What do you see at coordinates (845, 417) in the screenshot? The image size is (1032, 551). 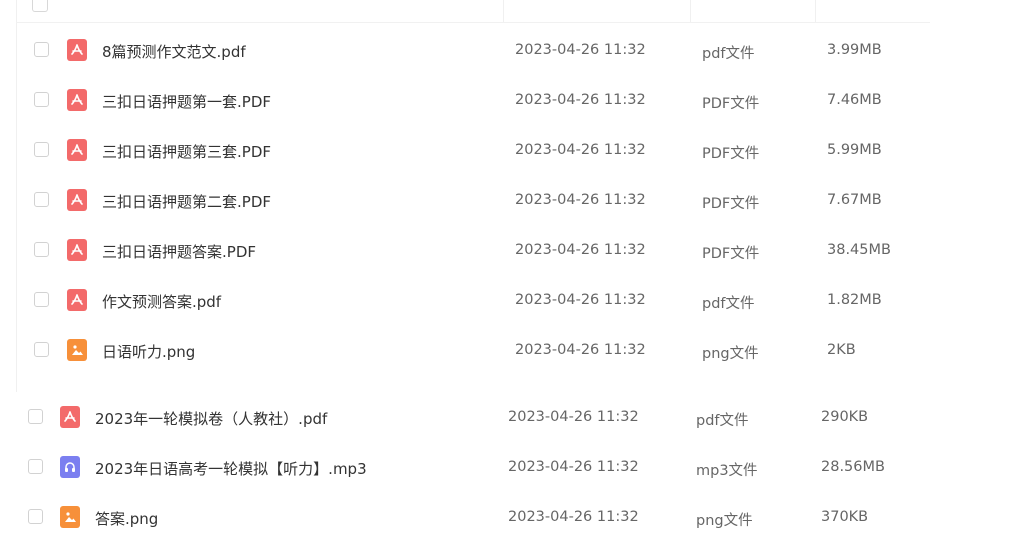 I see `file-size: 290KB` at bounding box center [845, 417].